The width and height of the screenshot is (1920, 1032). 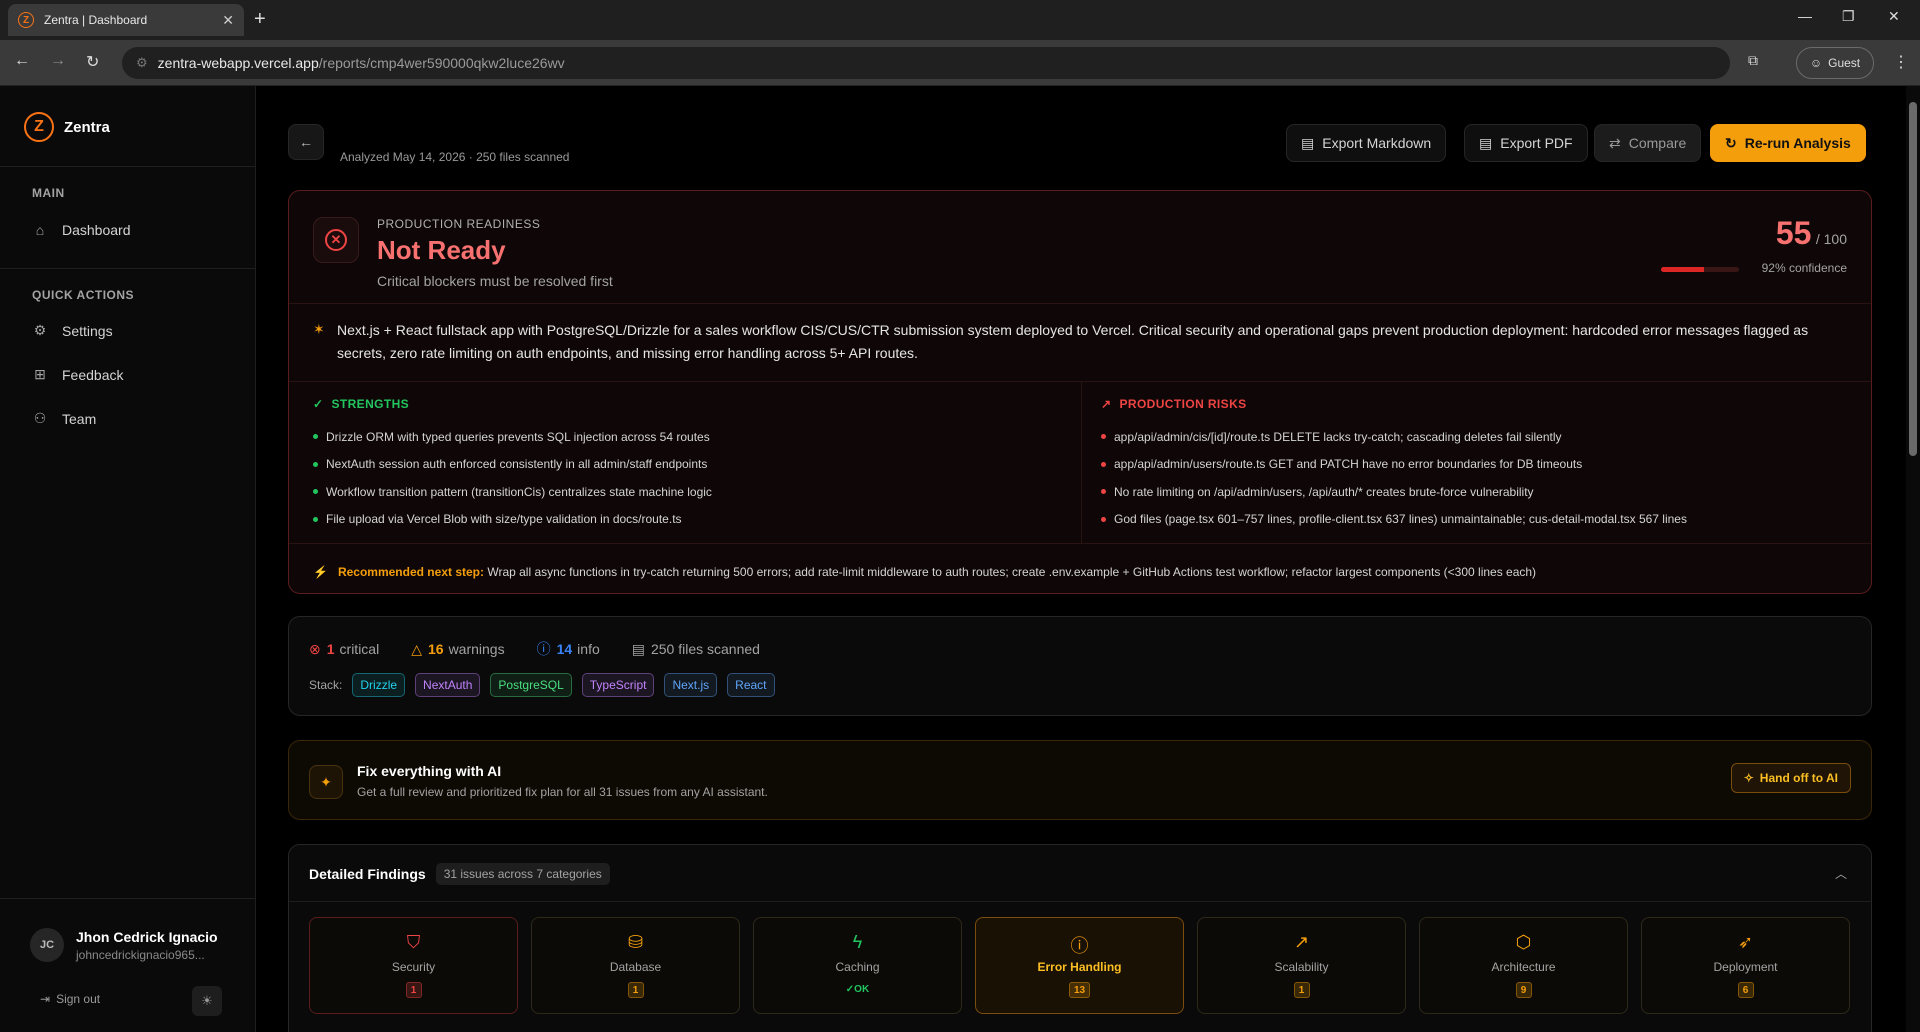 What do you see at coordinates (1183, 404) in the screenshot?
I see `risks-label: PRODUCTION RISKS` at bounding box center [1183, 404].